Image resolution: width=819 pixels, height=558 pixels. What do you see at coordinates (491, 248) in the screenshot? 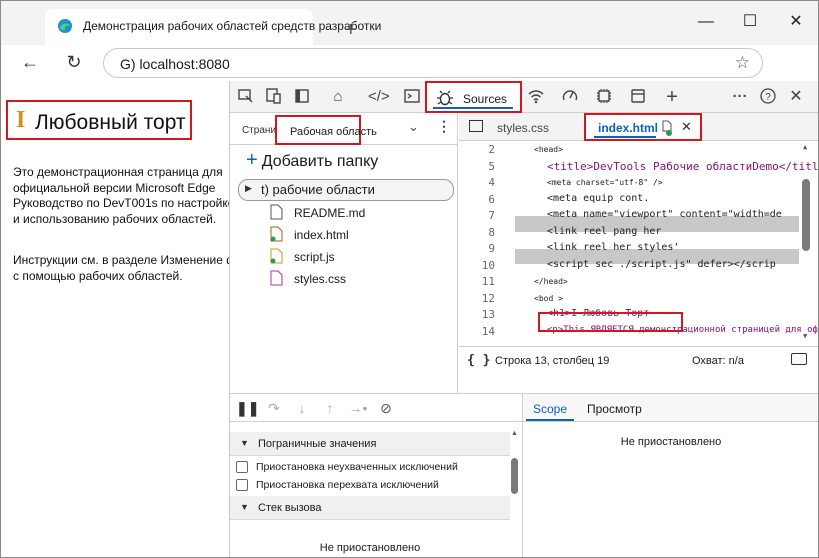
I see `line-number: 9` at bounding box center [491, 248].